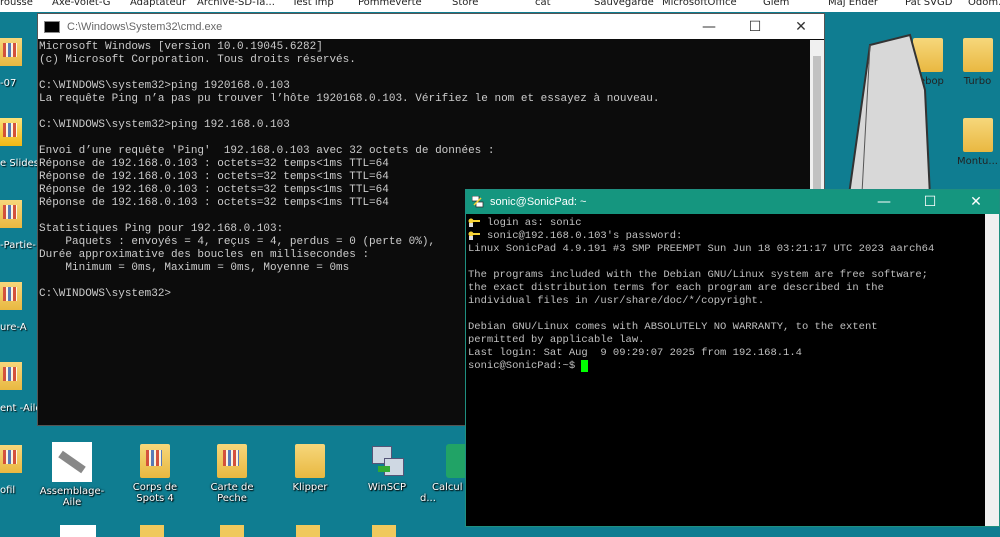 Image resolution: width=1000 pixels, height=537 pixels. I want to click on desktop-icon-label: Carte de Peche, so click(232, 493).